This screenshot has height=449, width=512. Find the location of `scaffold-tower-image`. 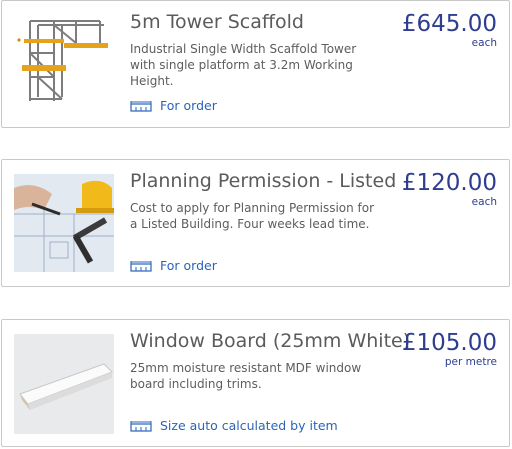

scaffold-tower-image is located at coordinates (64, 60).